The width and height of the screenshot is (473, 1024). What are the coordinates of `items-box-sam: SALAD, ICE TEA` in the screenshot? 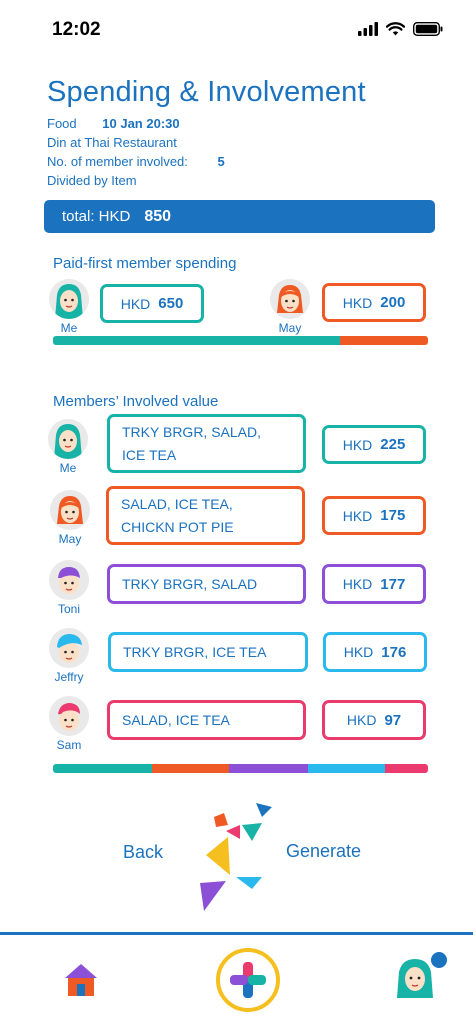 It's located at (206, 720).